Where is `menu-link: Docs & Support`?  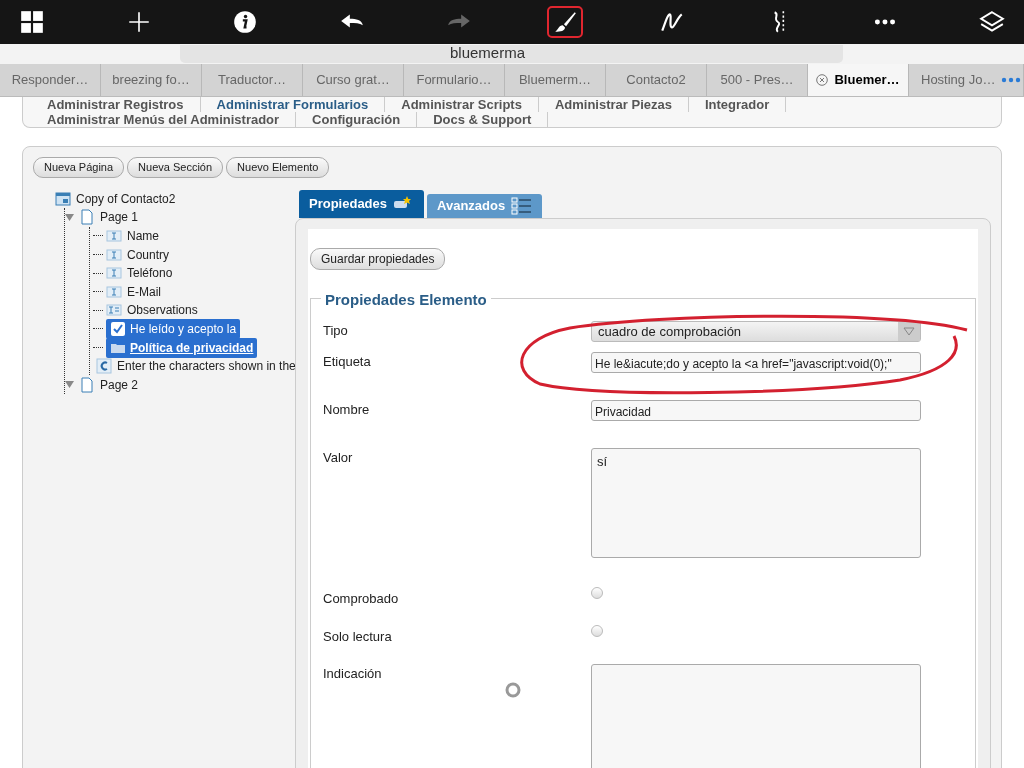 menu-link: Docs & Support is located at coordinates (491, 119).